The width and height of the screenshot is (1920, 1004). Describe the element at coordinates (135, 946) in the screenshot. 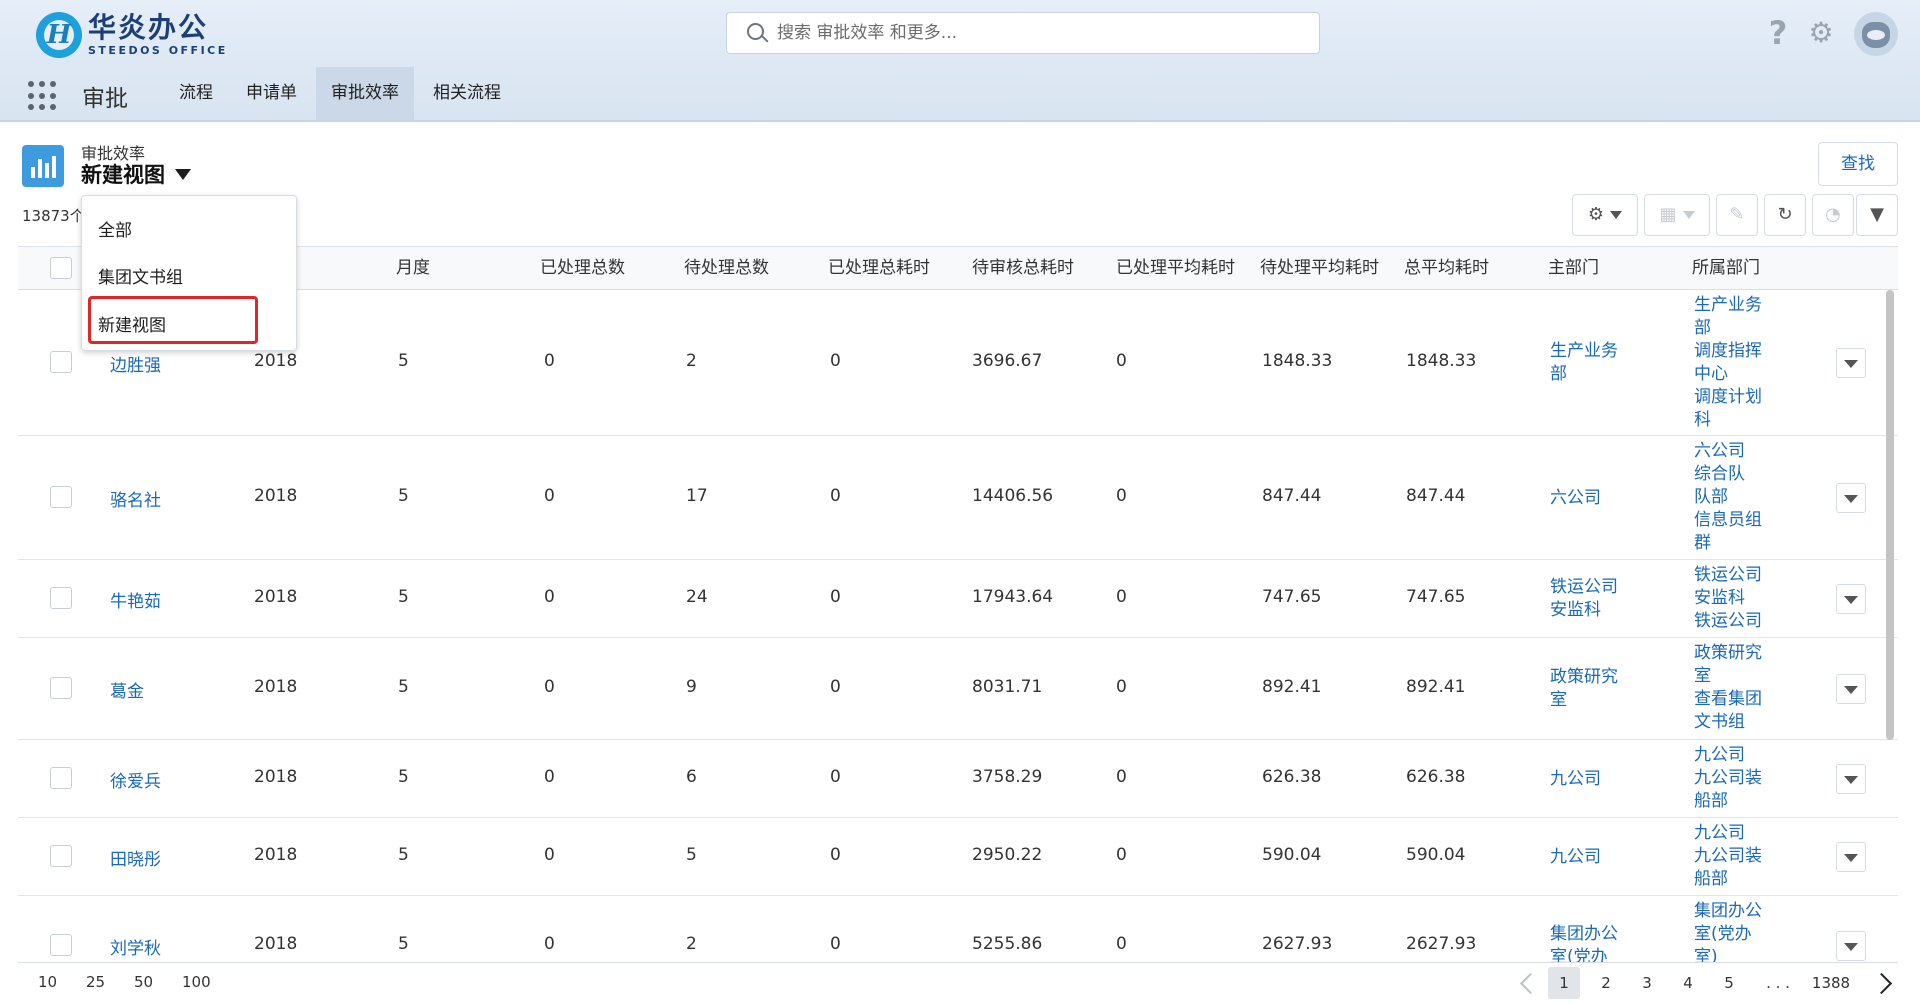

I see `cell-name-link: 刘学秋` at that location.